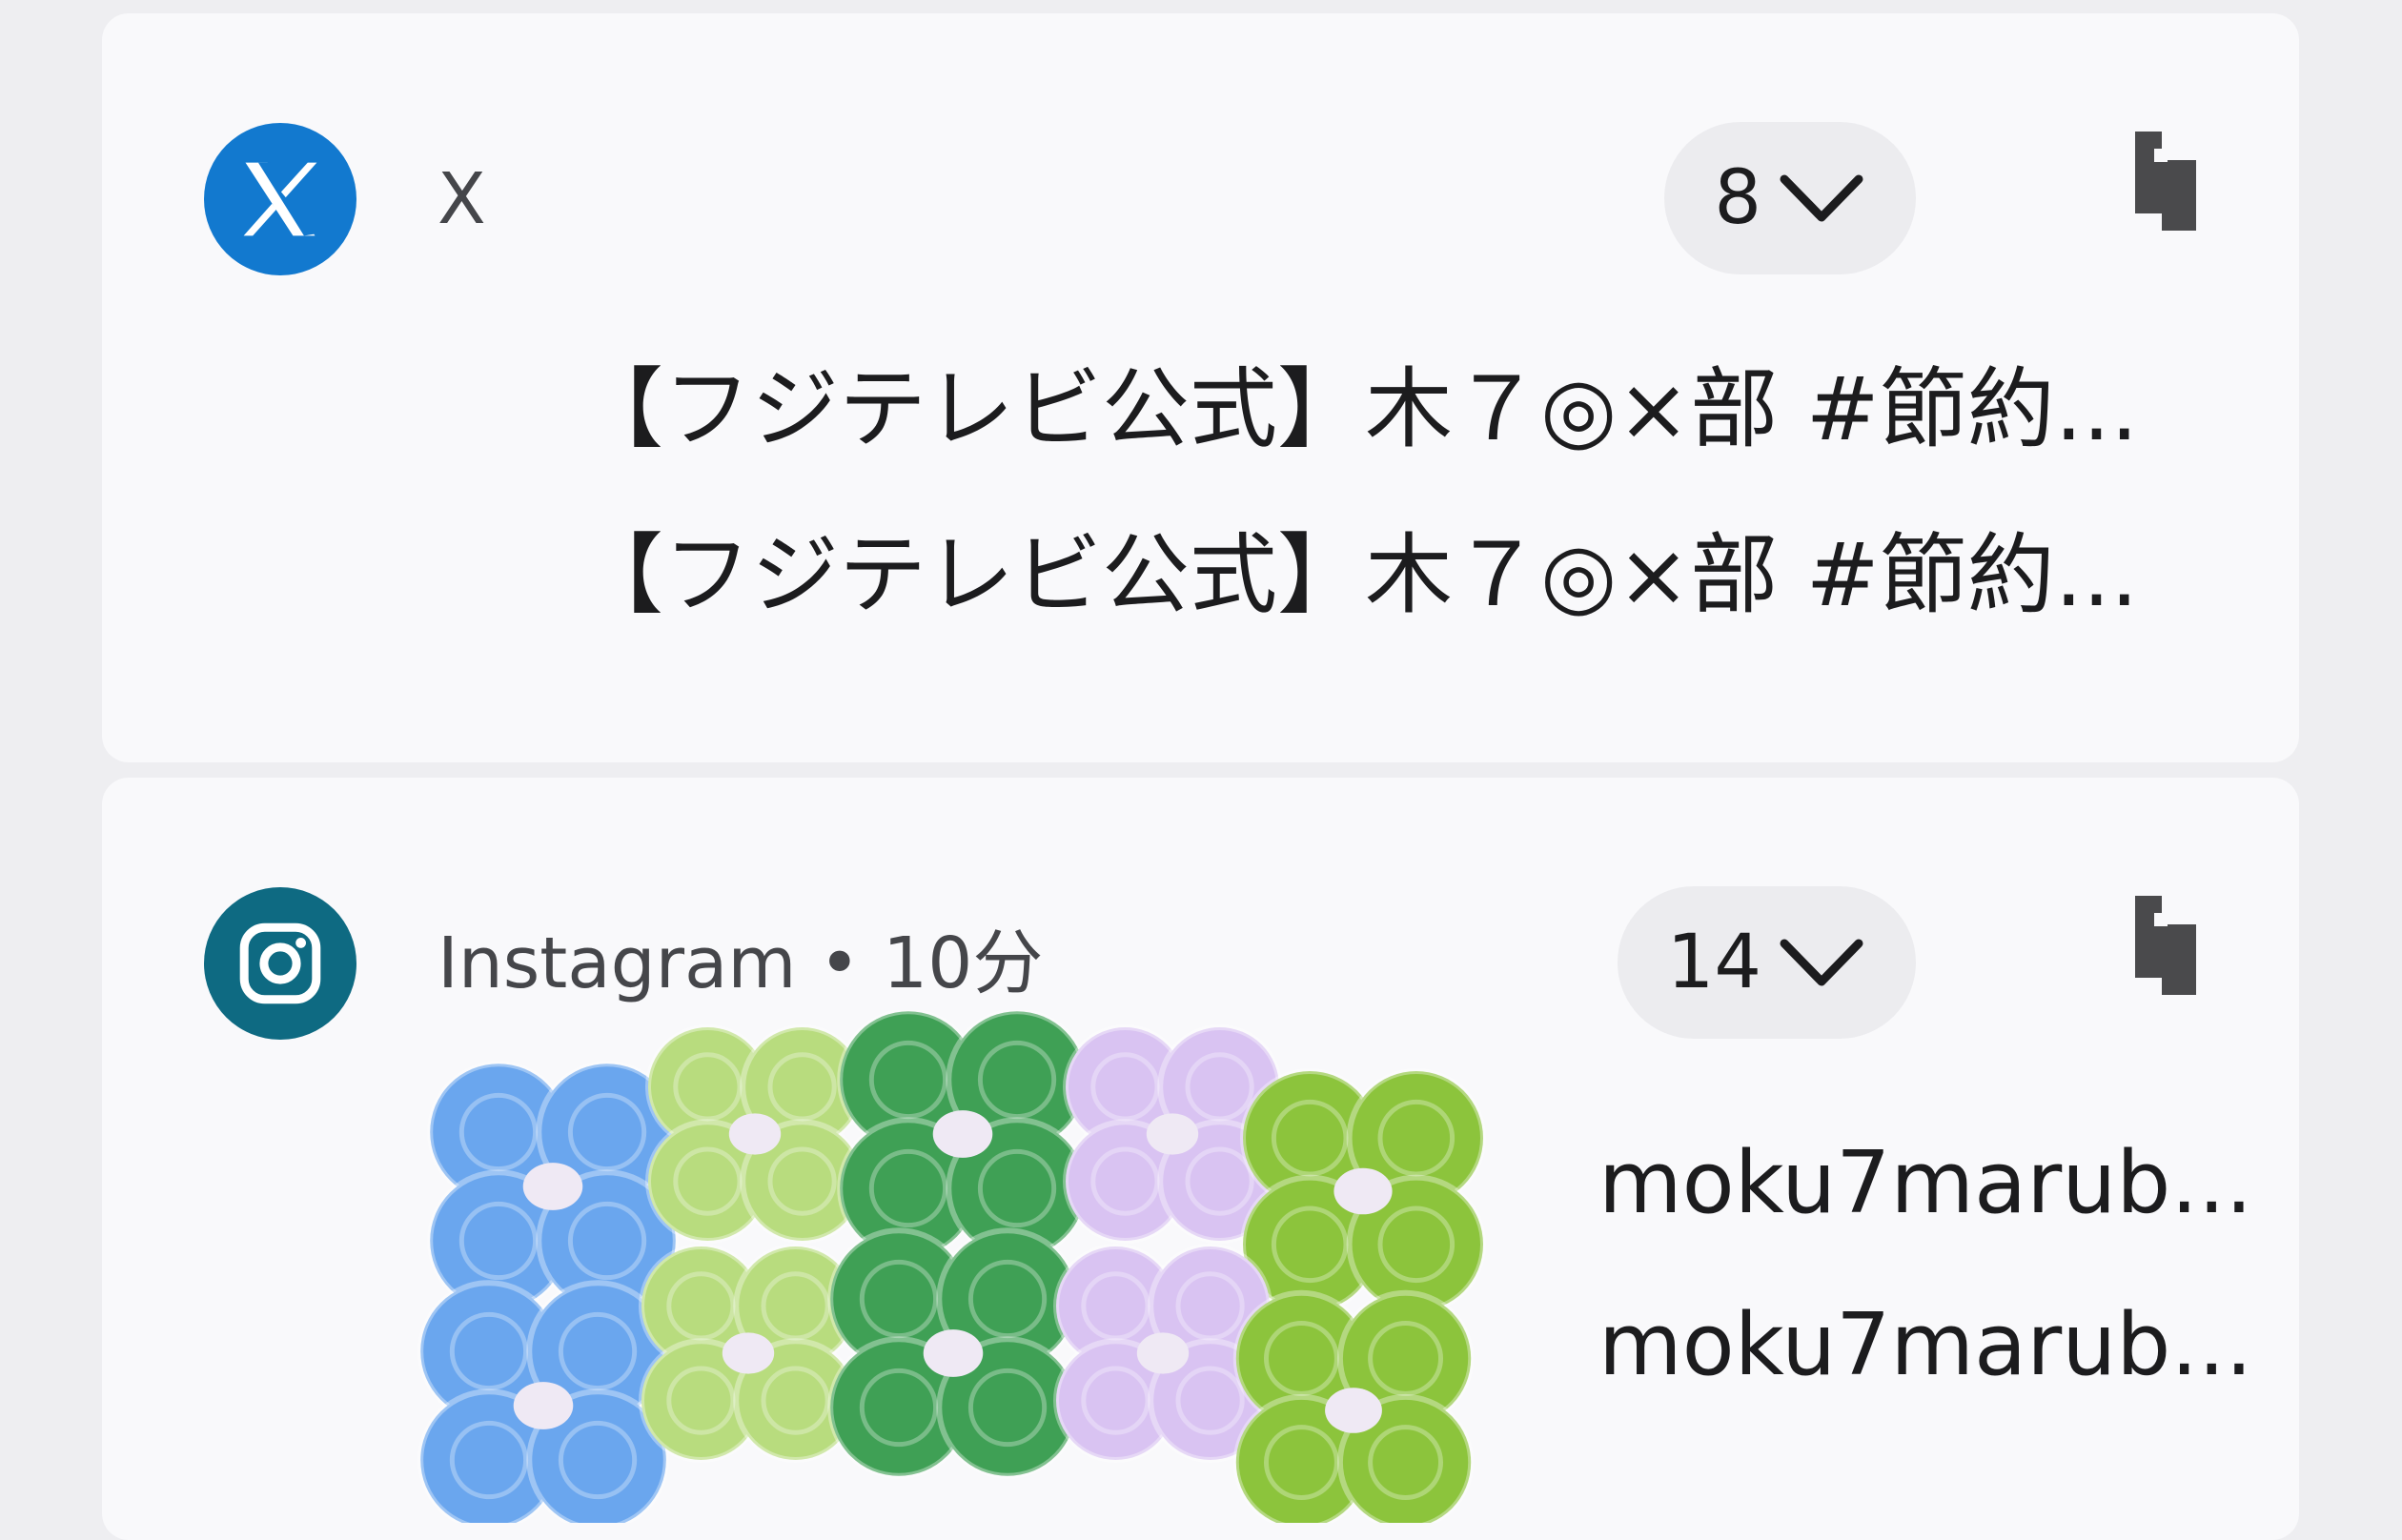 This screenshot has height=1540, width=2402. What do you see at coordinates (1713, 962) in the screenshot?
I see `notification-count: 14` at bounding box center [1713, 962].